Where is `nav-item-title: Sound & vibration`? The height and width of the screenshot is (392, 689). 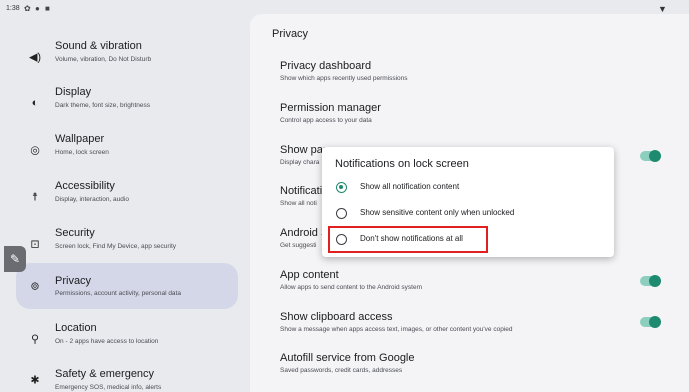
nav-item-title: Sound & vibration is located at coordinates (98, 46).